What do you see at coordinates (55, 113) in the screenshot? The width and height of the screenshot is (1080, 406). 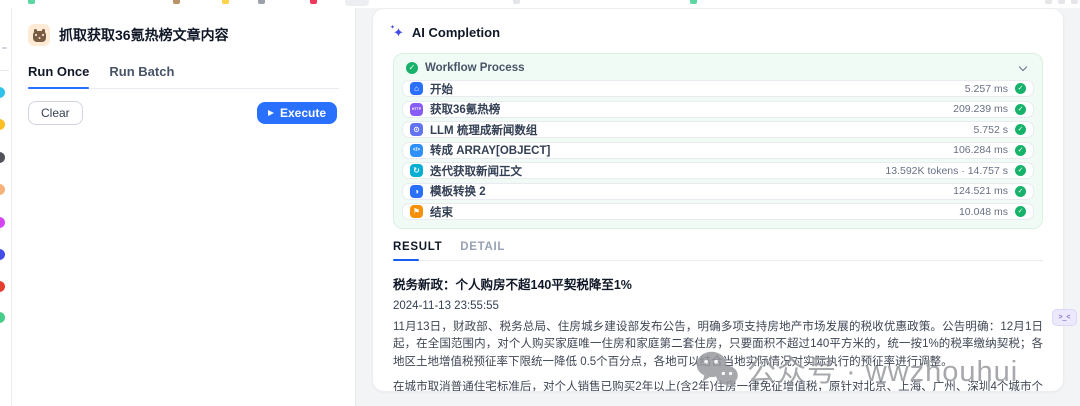 I see `clear-button: Clear` at bounding box center [55, 113].